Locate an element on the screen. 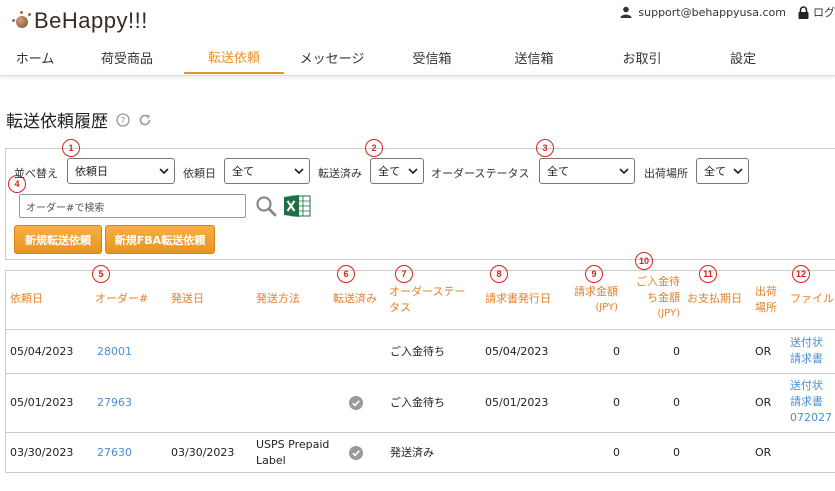 The image size is (835, 491). row2-invoice-link: 請求書 is located at coordinates (811, 402).